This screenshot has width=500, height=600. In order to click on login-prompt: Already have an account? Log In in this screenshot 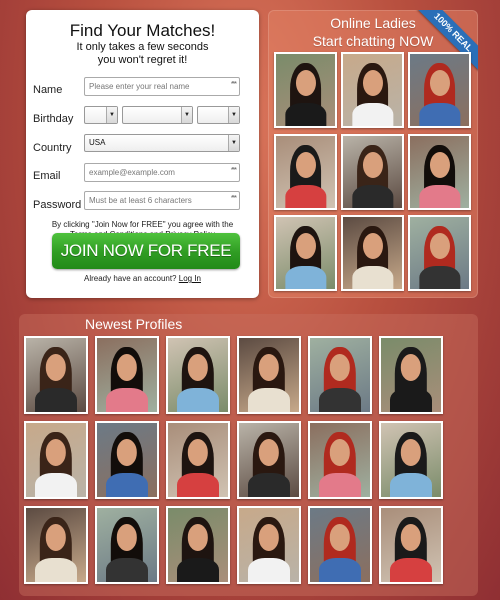, I will do `click(142, 278)`.